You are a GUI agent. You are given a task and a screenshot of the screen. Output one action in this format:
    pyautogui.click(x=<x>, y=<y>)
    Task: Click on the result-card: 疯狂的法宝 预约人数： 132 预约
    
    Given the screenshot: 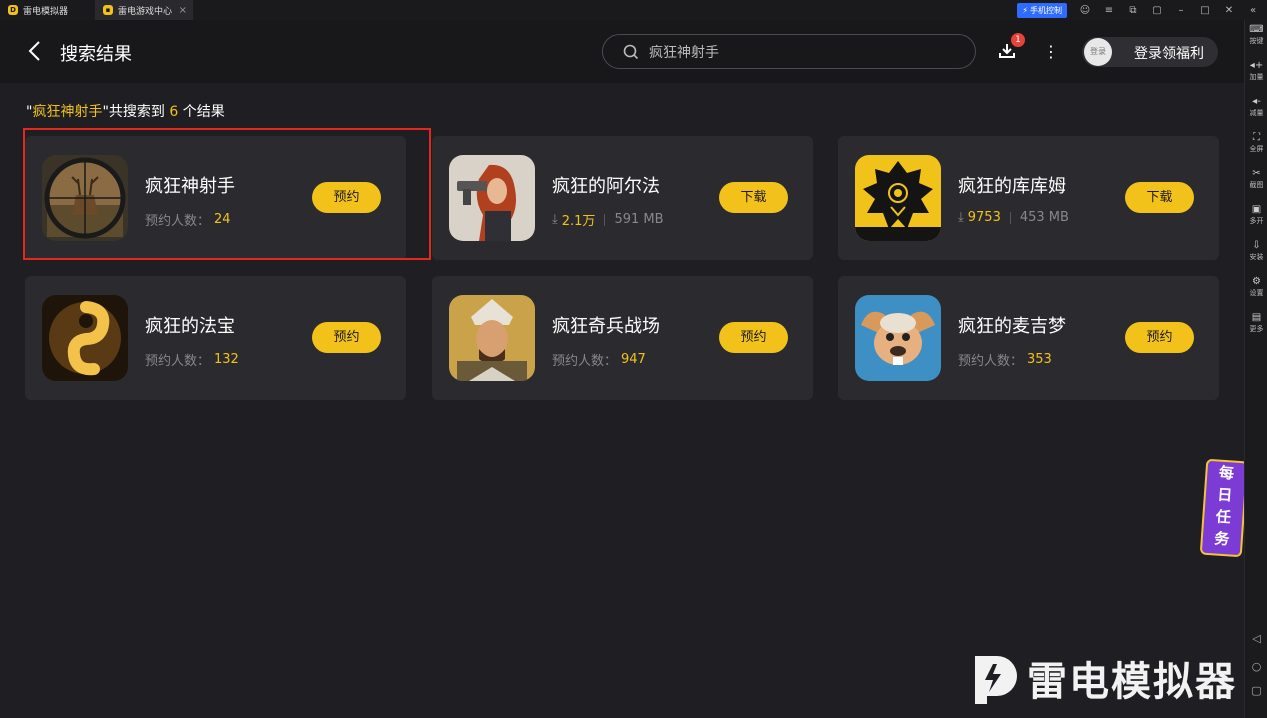 What is the action you would take?
    pyautogui.click(x=215, y=338)
    